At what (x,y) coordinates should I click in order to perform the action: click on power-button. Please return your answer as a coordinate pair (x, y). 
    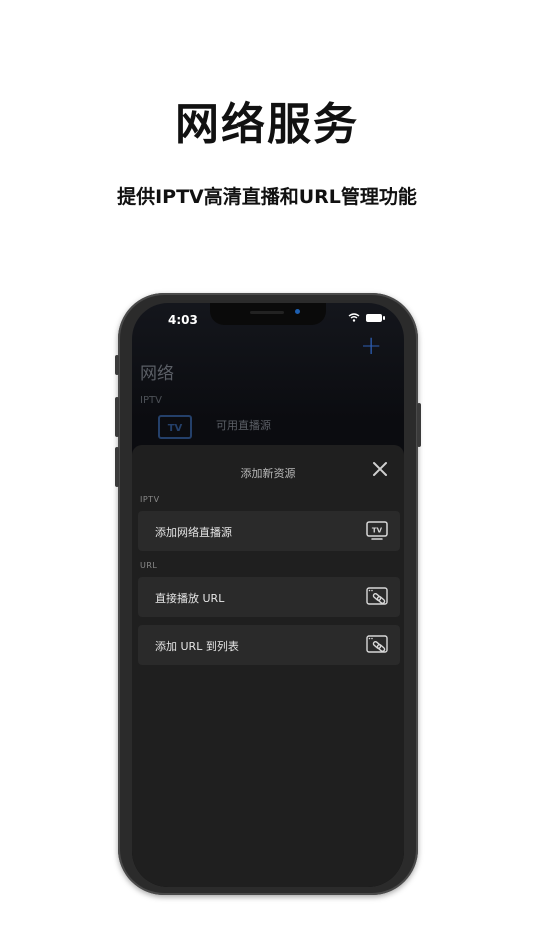
    Looking at the image, I should click on (419, 425).